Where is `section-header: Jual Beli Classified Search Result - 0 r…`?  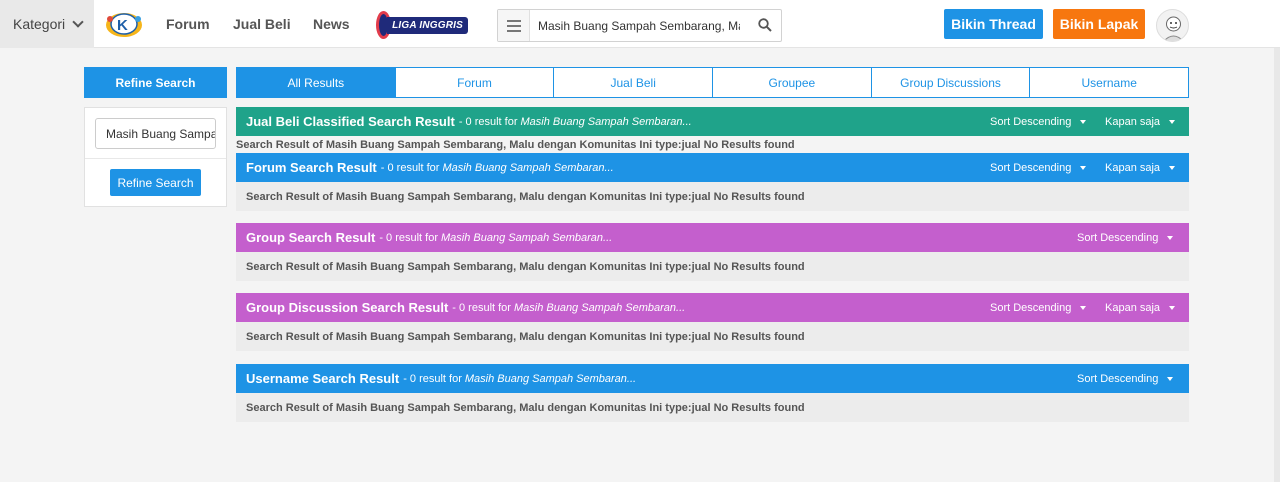 section-header: Jual Beli Classified Search Result - 0 r… is located at coordinates (712, 121).